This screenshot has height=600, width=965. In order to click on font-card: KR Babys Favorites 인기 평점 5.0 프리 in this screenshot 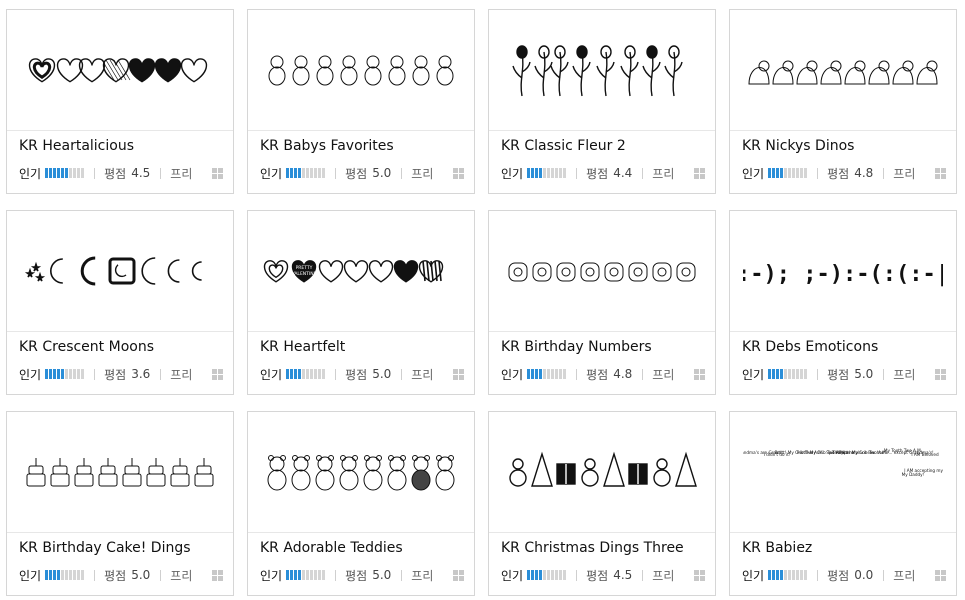, I will do `click(361, 101)`.